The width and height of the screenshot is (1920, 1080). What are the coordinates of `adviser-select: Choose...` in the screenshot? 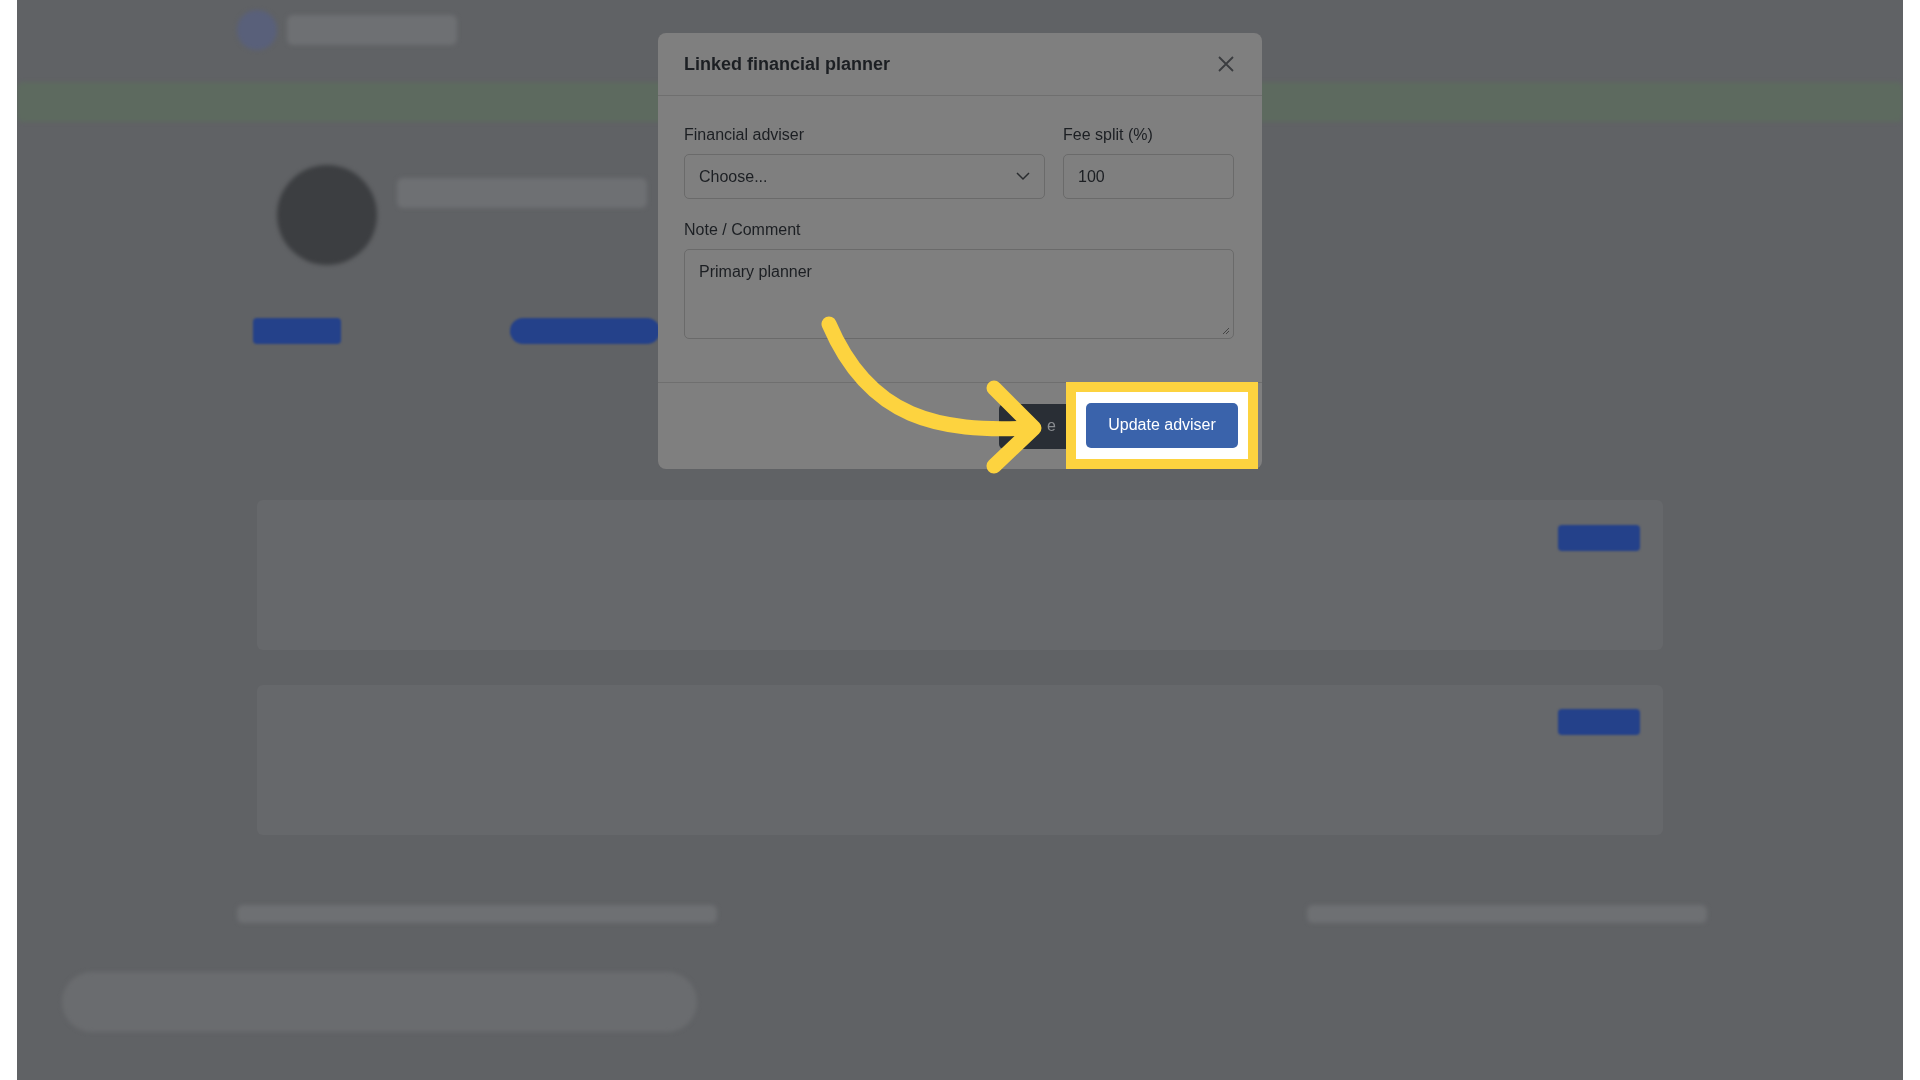 It's located at (864, 176).